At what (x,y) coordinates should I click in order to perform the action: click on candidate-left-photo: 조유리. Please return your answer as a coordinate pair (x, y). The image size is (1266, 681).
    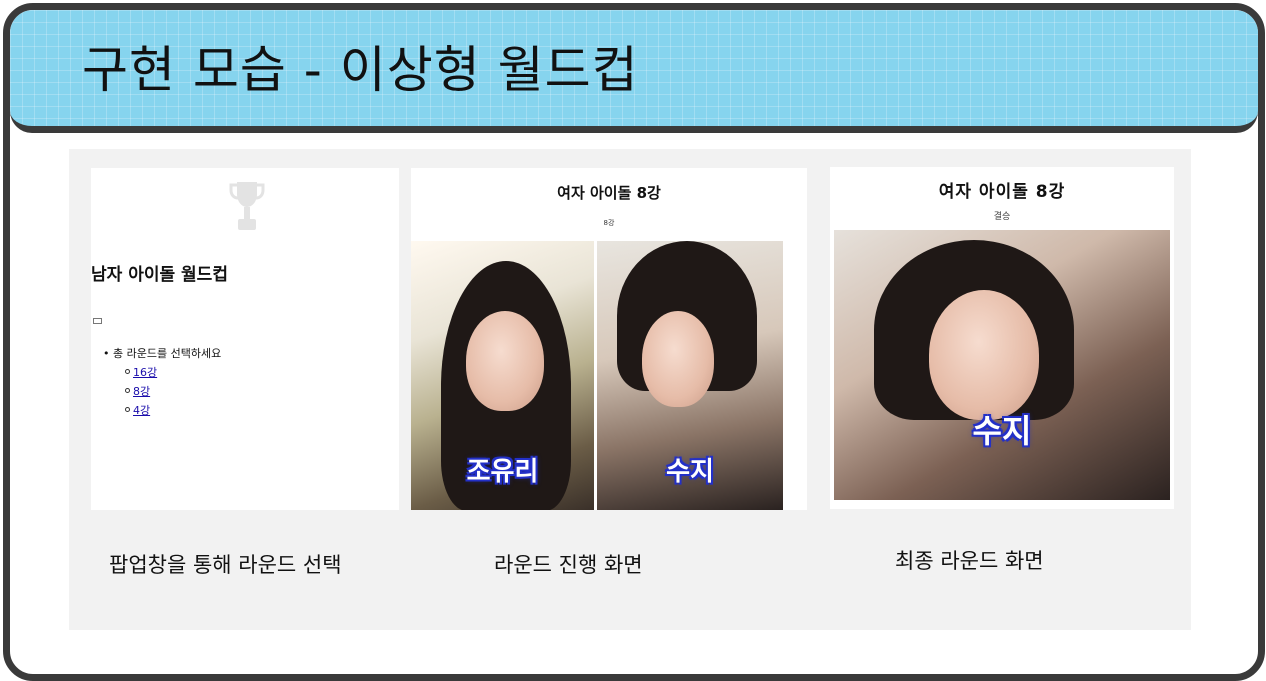
    Looking at the image, I should click on (502, 375).